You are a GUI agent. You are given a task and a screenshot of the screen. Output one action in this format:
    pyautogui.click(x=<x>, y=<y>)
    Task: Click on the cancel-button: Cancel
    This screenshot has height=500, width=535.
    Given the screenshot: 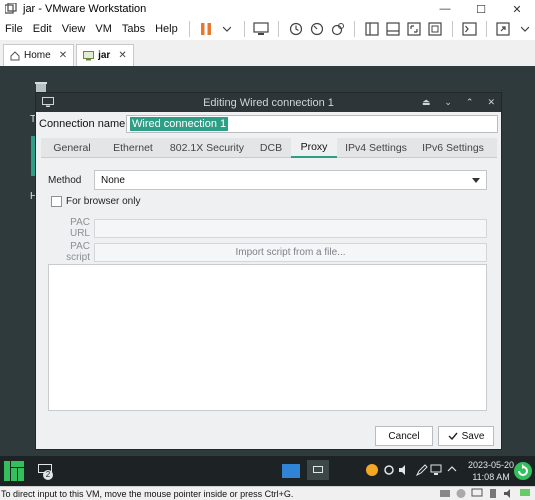 What is the action you would take?
    pyautogui.click(x=404, y=436)
    